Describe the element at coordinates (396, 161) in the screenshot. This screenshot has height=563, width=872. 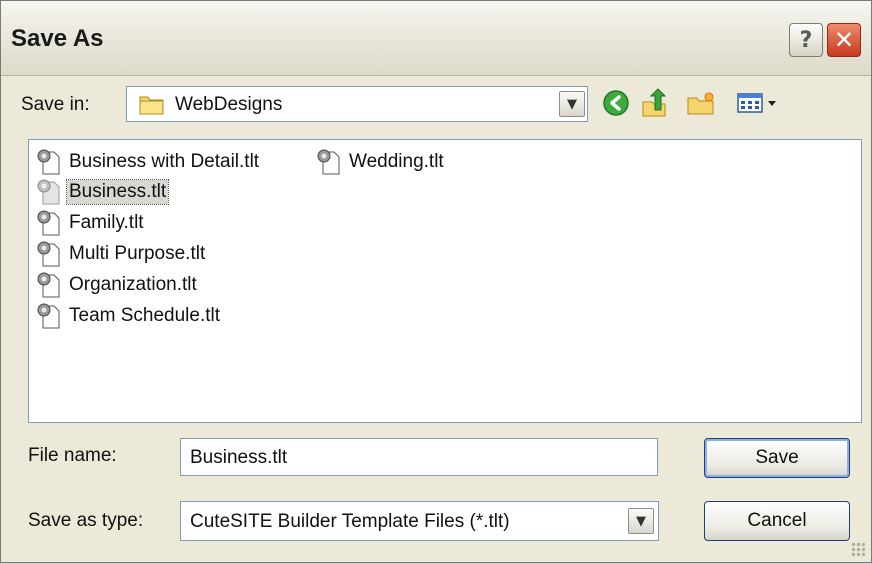
I see `file-name: Wedding.tlt` at that location.